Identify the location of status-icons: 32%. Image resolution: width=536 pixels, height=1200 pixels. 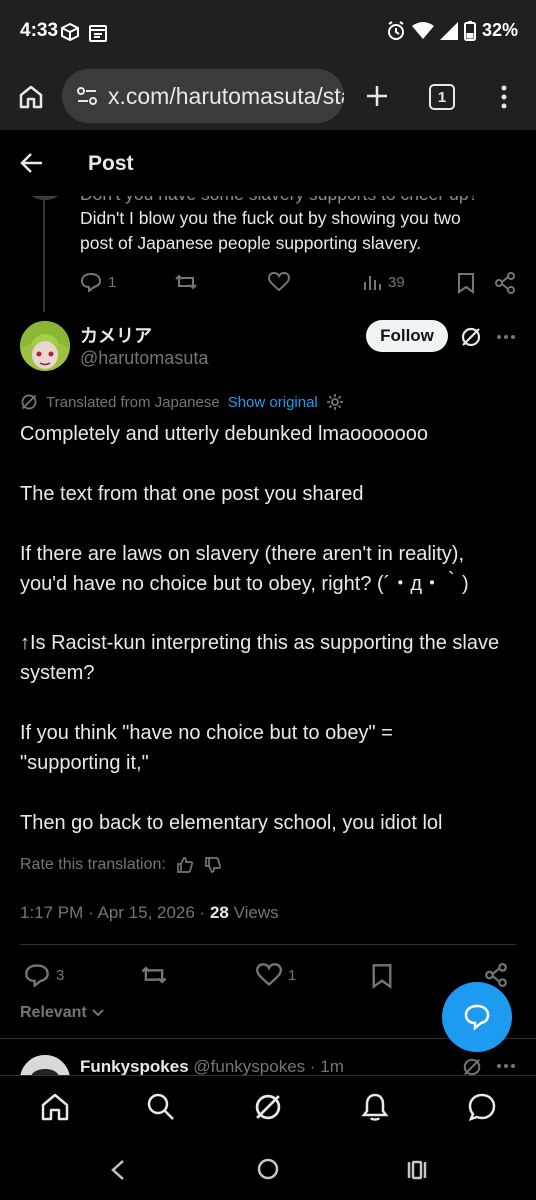
(452, 30).